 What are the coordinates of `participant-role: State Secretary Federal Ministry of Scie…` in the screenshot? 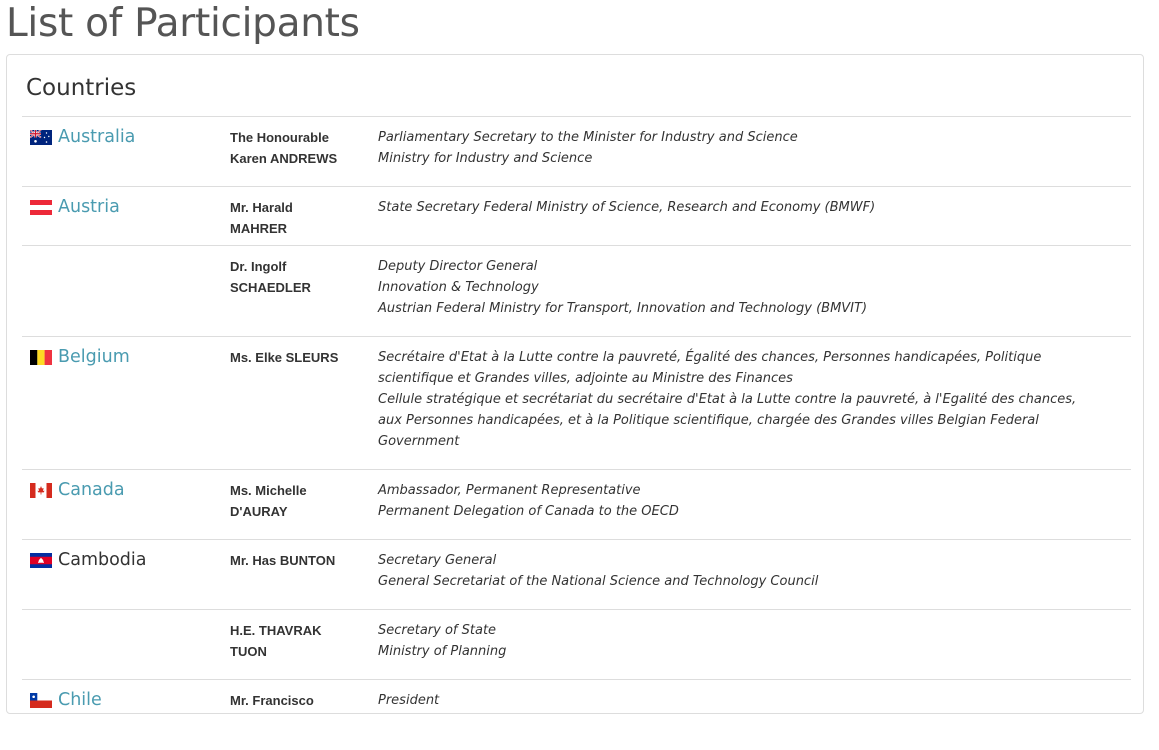 It's located at (743, 207).